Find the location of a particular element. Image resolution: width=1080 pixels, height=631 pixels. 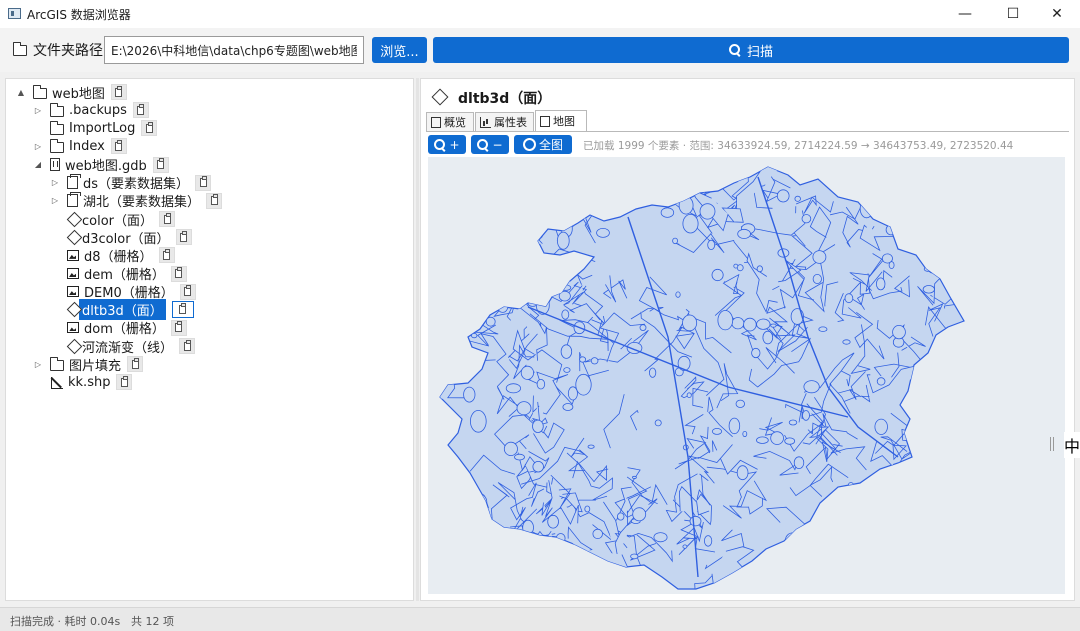

tree-item: d3color（面） is located at coordinates (129, 237).